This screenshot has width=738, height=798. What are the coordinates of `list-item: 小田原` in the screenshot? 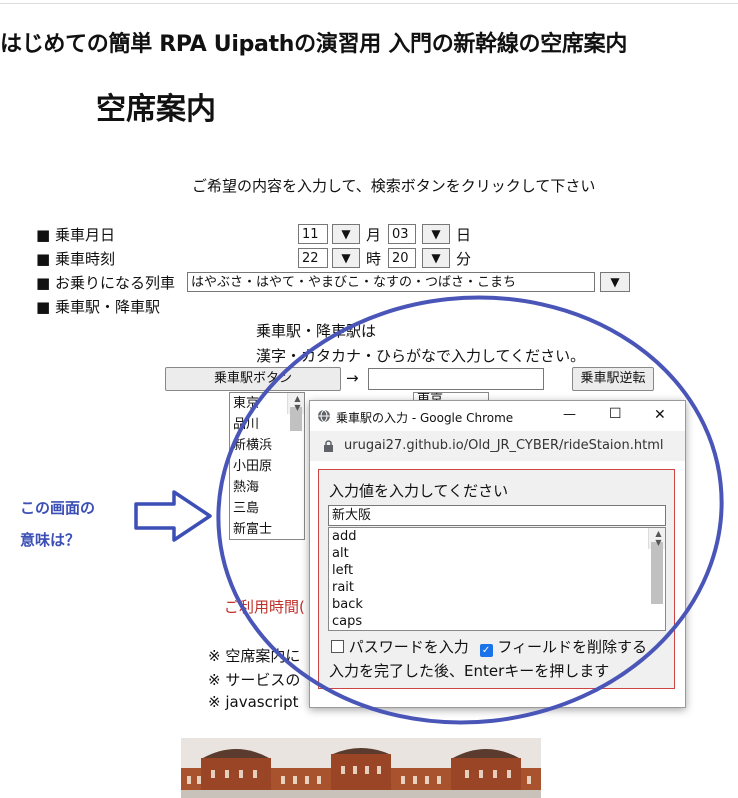 It's located at (267, 466).